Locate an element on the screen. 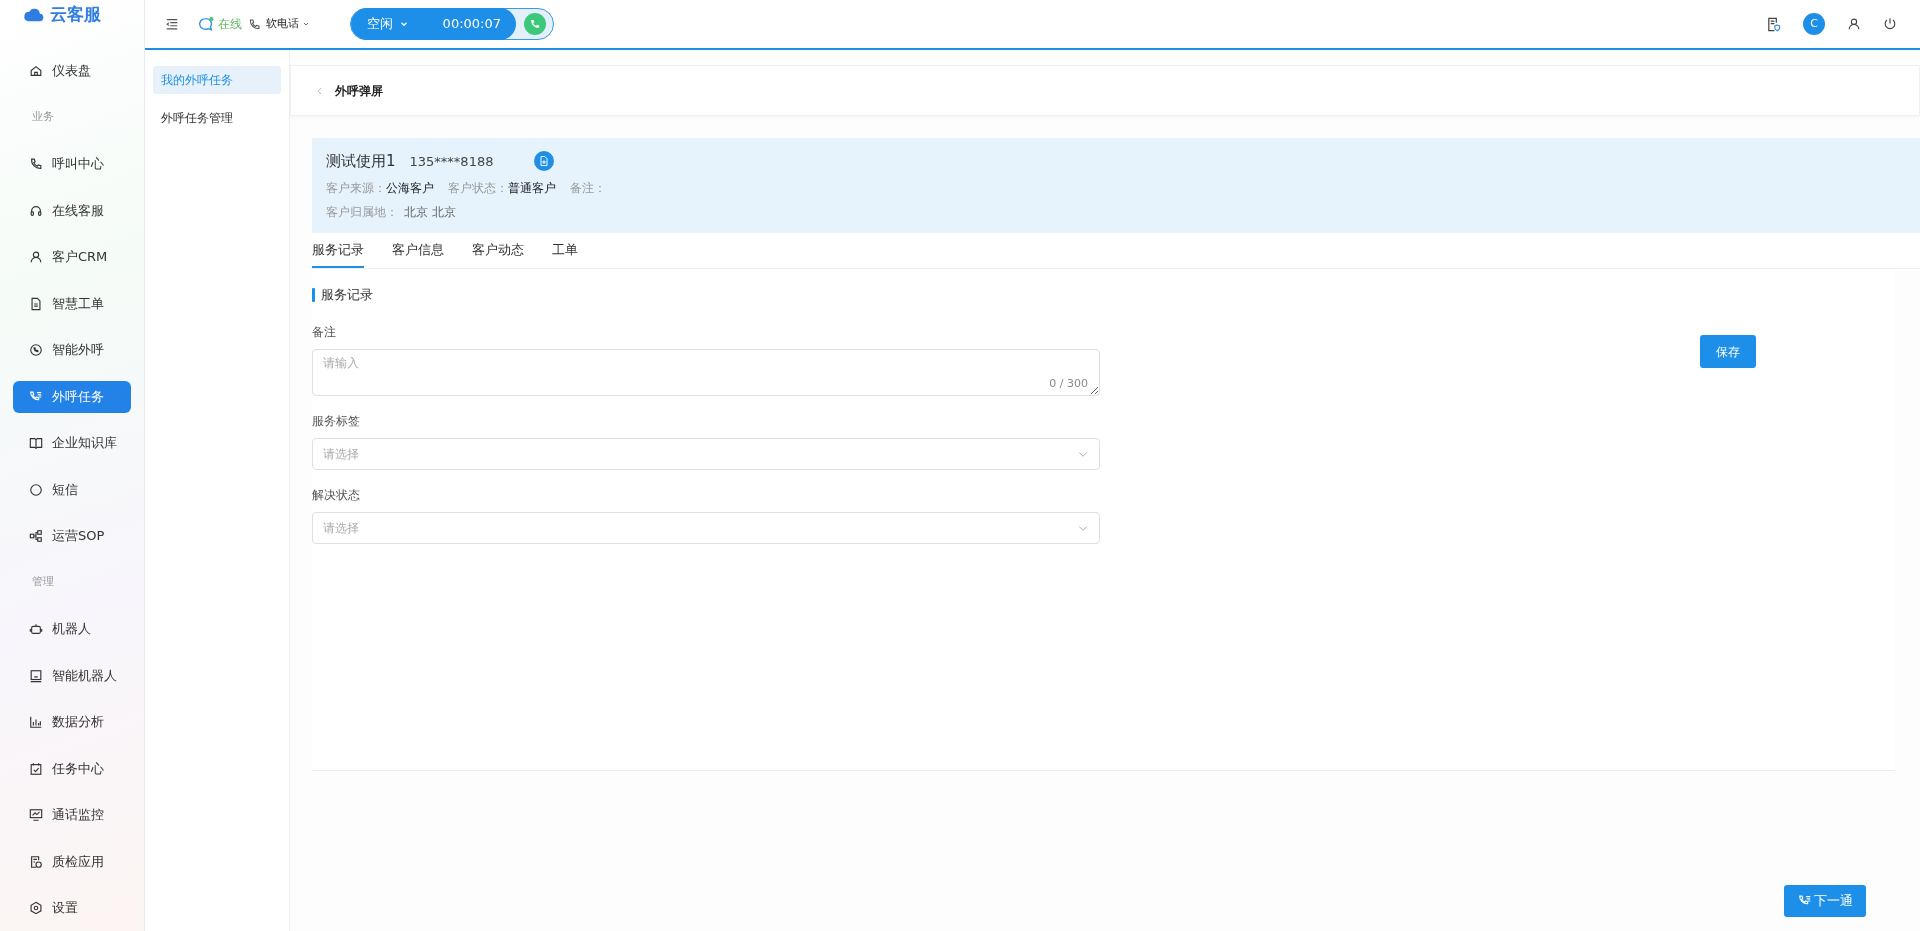  monitor-chart-icon is located at coordinates (36, 815).